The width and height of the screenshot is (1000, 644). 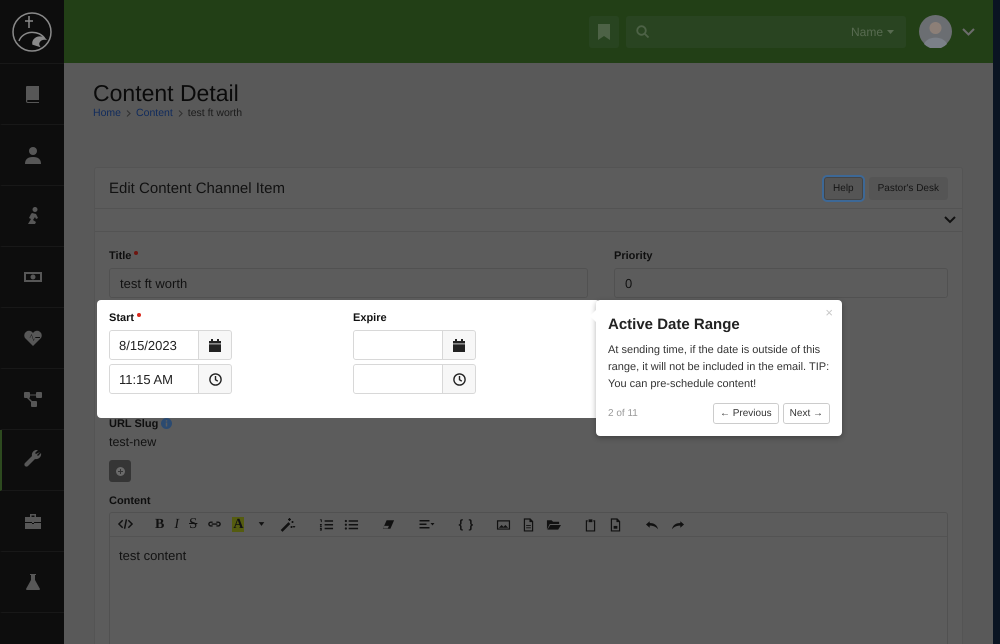 I want to click on strike-button: S, so click(x=193, y=524).